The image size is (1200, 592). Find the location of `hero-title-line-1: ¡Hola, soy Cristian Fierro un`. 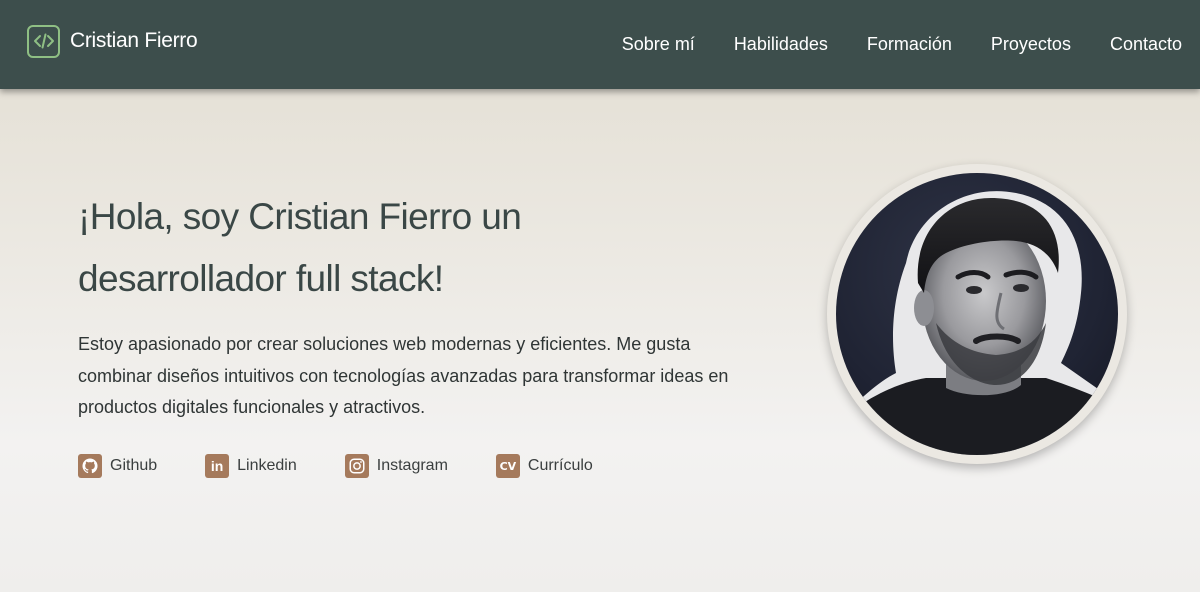

hero-title-line-1: ¡Hola, soy Cristian Fierro un is located at coordinates (300, 216).